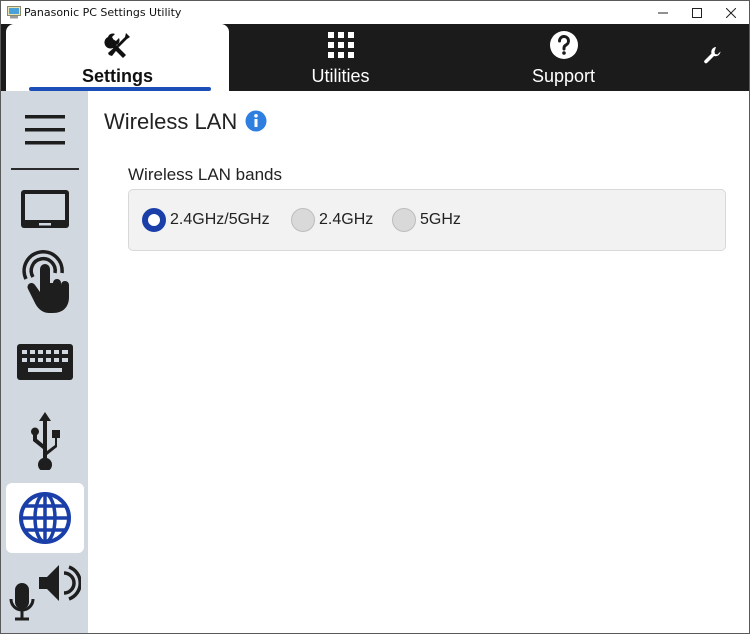  Describe the element at coordinates (697, 12) in the screenshot. I see `maximize-icon` at that location.